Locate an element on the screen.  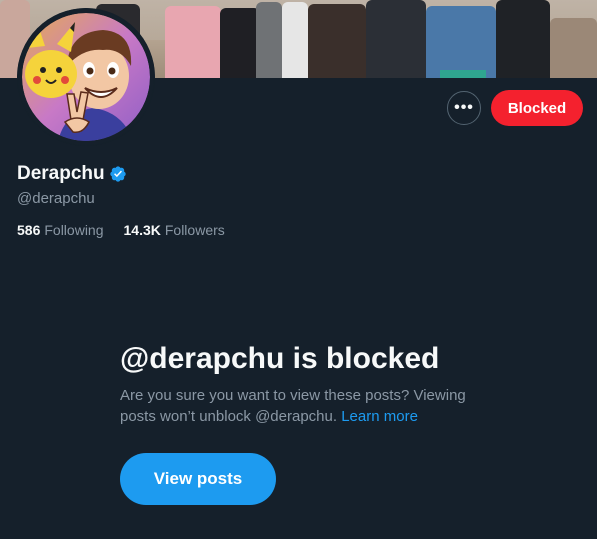
following-link: 586 Following is located at coordinates (60, 230).